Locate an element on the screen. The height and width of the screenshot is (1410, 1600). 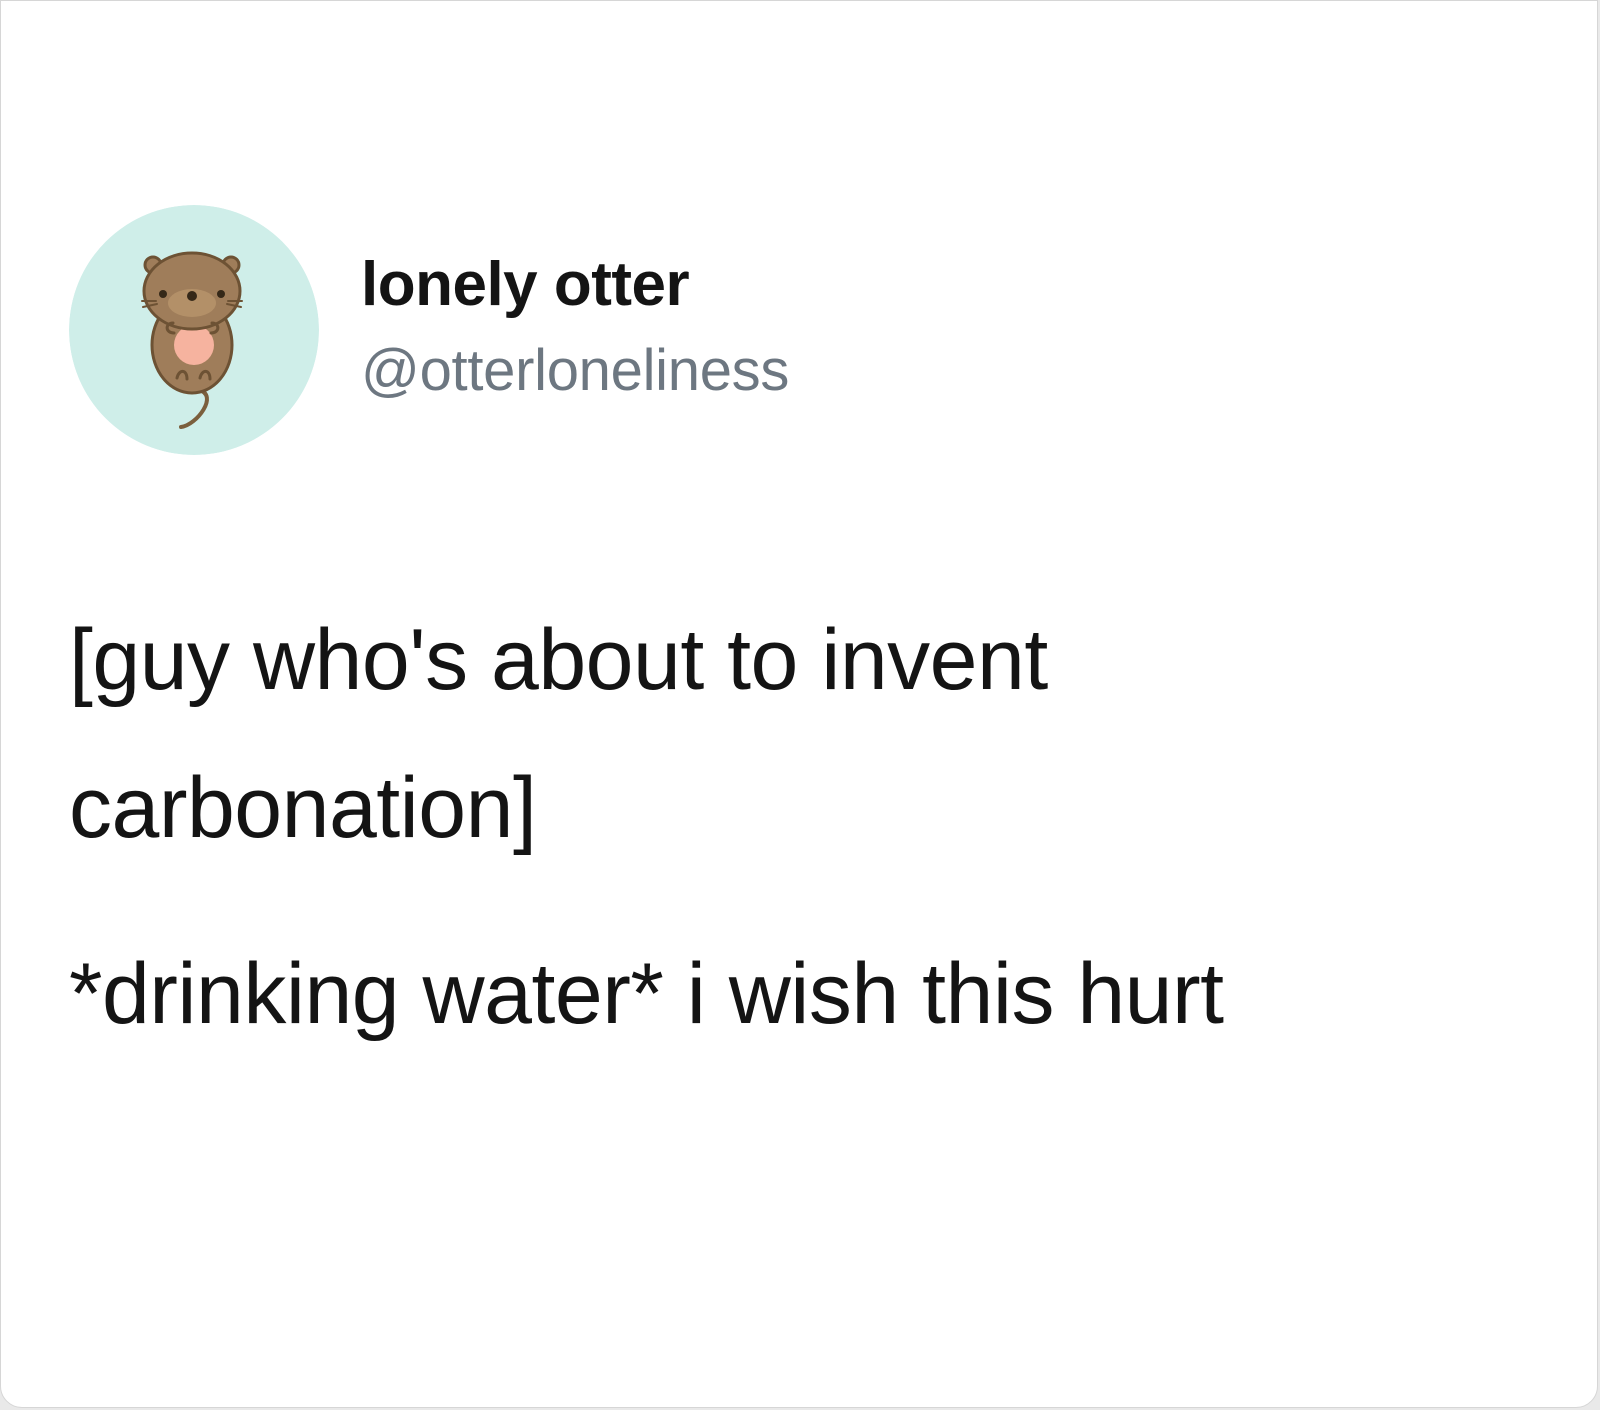
user-handle: @otterloneliness is located at coordinates (575, 370).